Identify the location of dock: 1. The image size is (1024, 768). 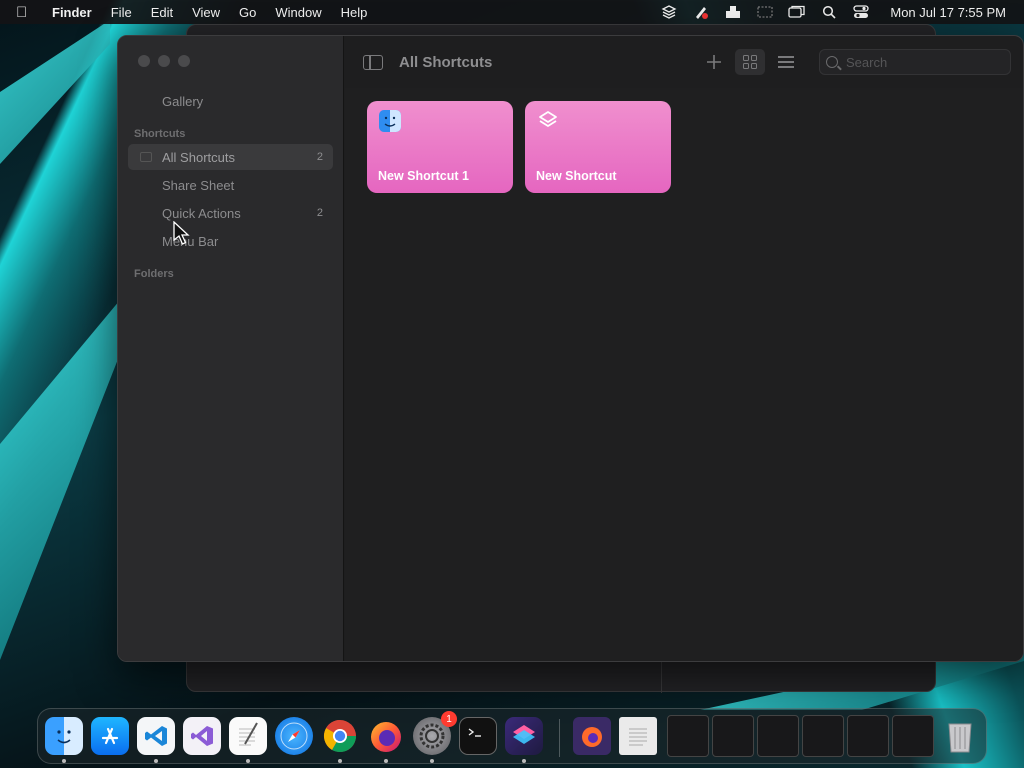
(512, 736).